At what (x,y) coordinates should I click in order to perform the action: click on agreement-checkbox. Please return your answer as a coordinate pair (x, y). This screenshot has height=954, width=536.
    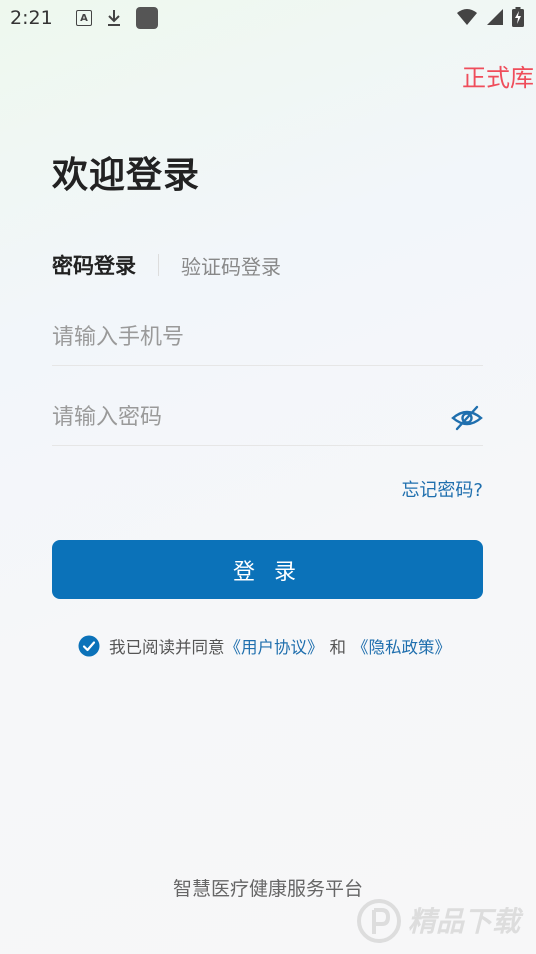
    Looking at the image, I should click on (89, 646).